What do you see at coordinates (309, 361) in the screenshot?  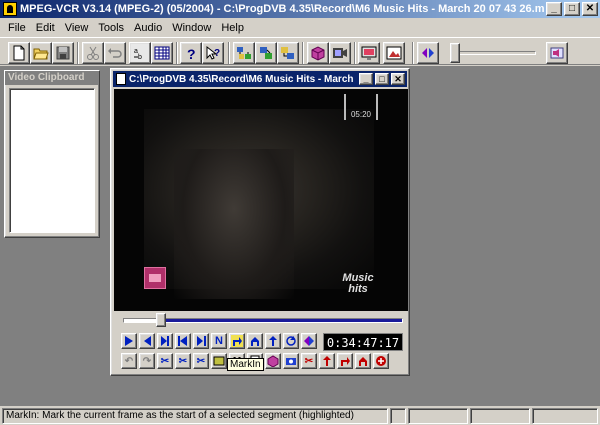 I see `cut-red-button: ✂` at bounding box center [309, 361].